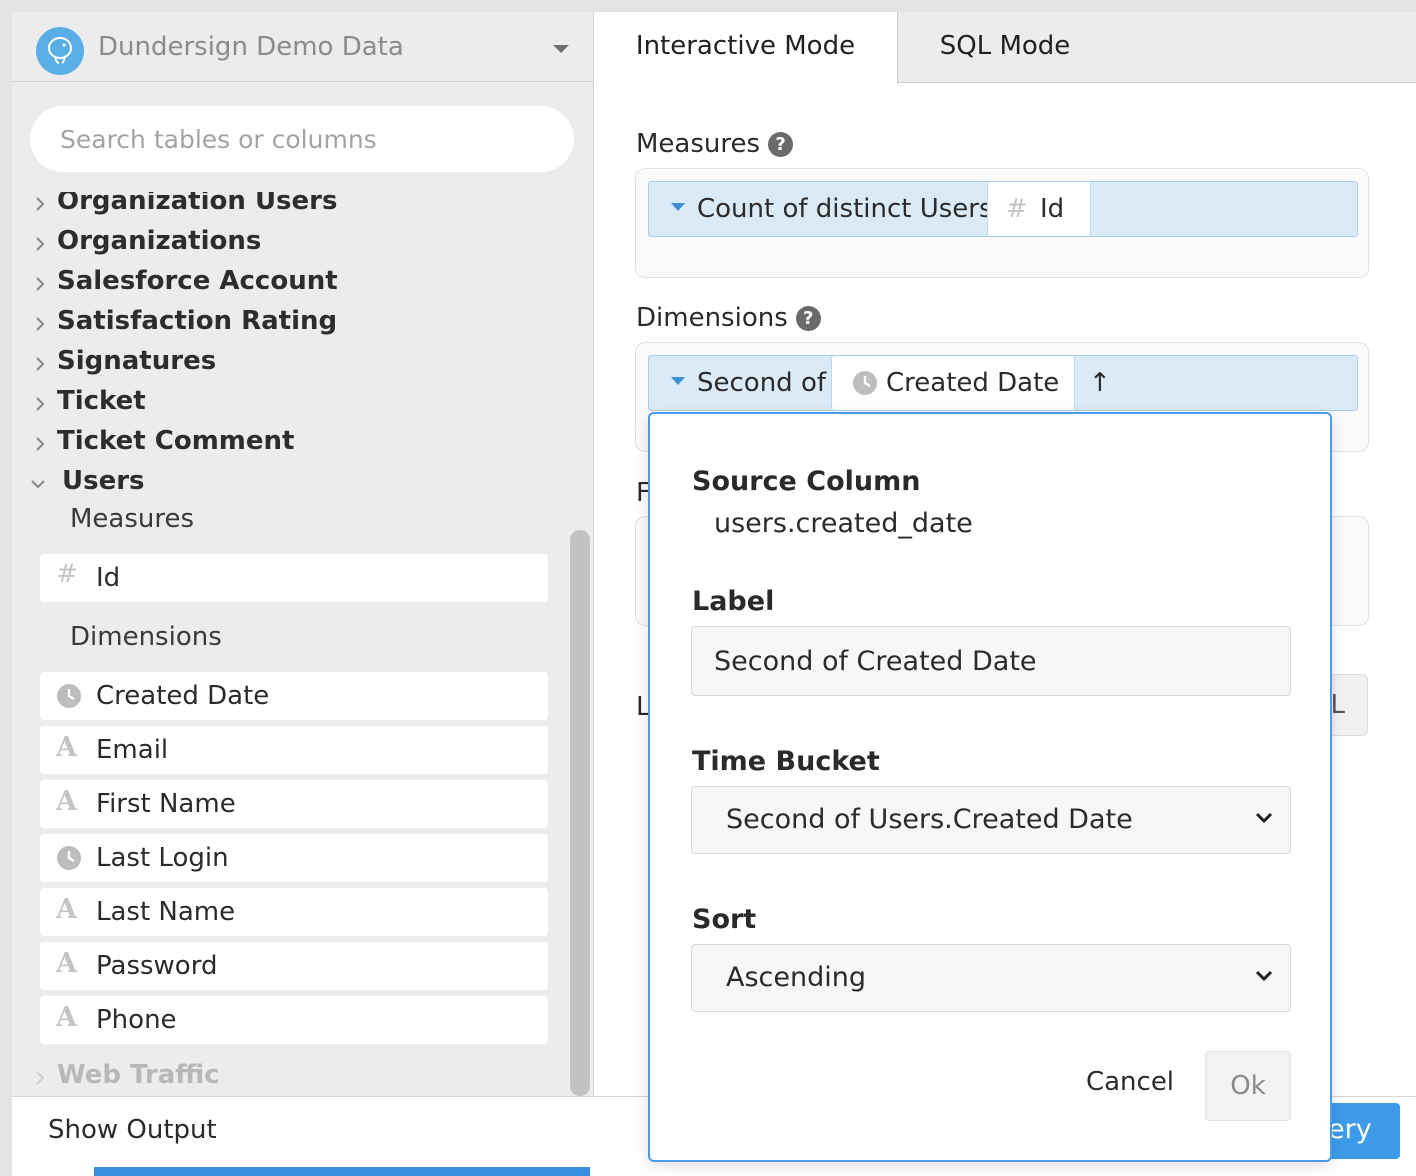  What do you see at coordinates (157, 966) in the screenshot?
I see `field-label: Password` at bounding box center [157, 966].